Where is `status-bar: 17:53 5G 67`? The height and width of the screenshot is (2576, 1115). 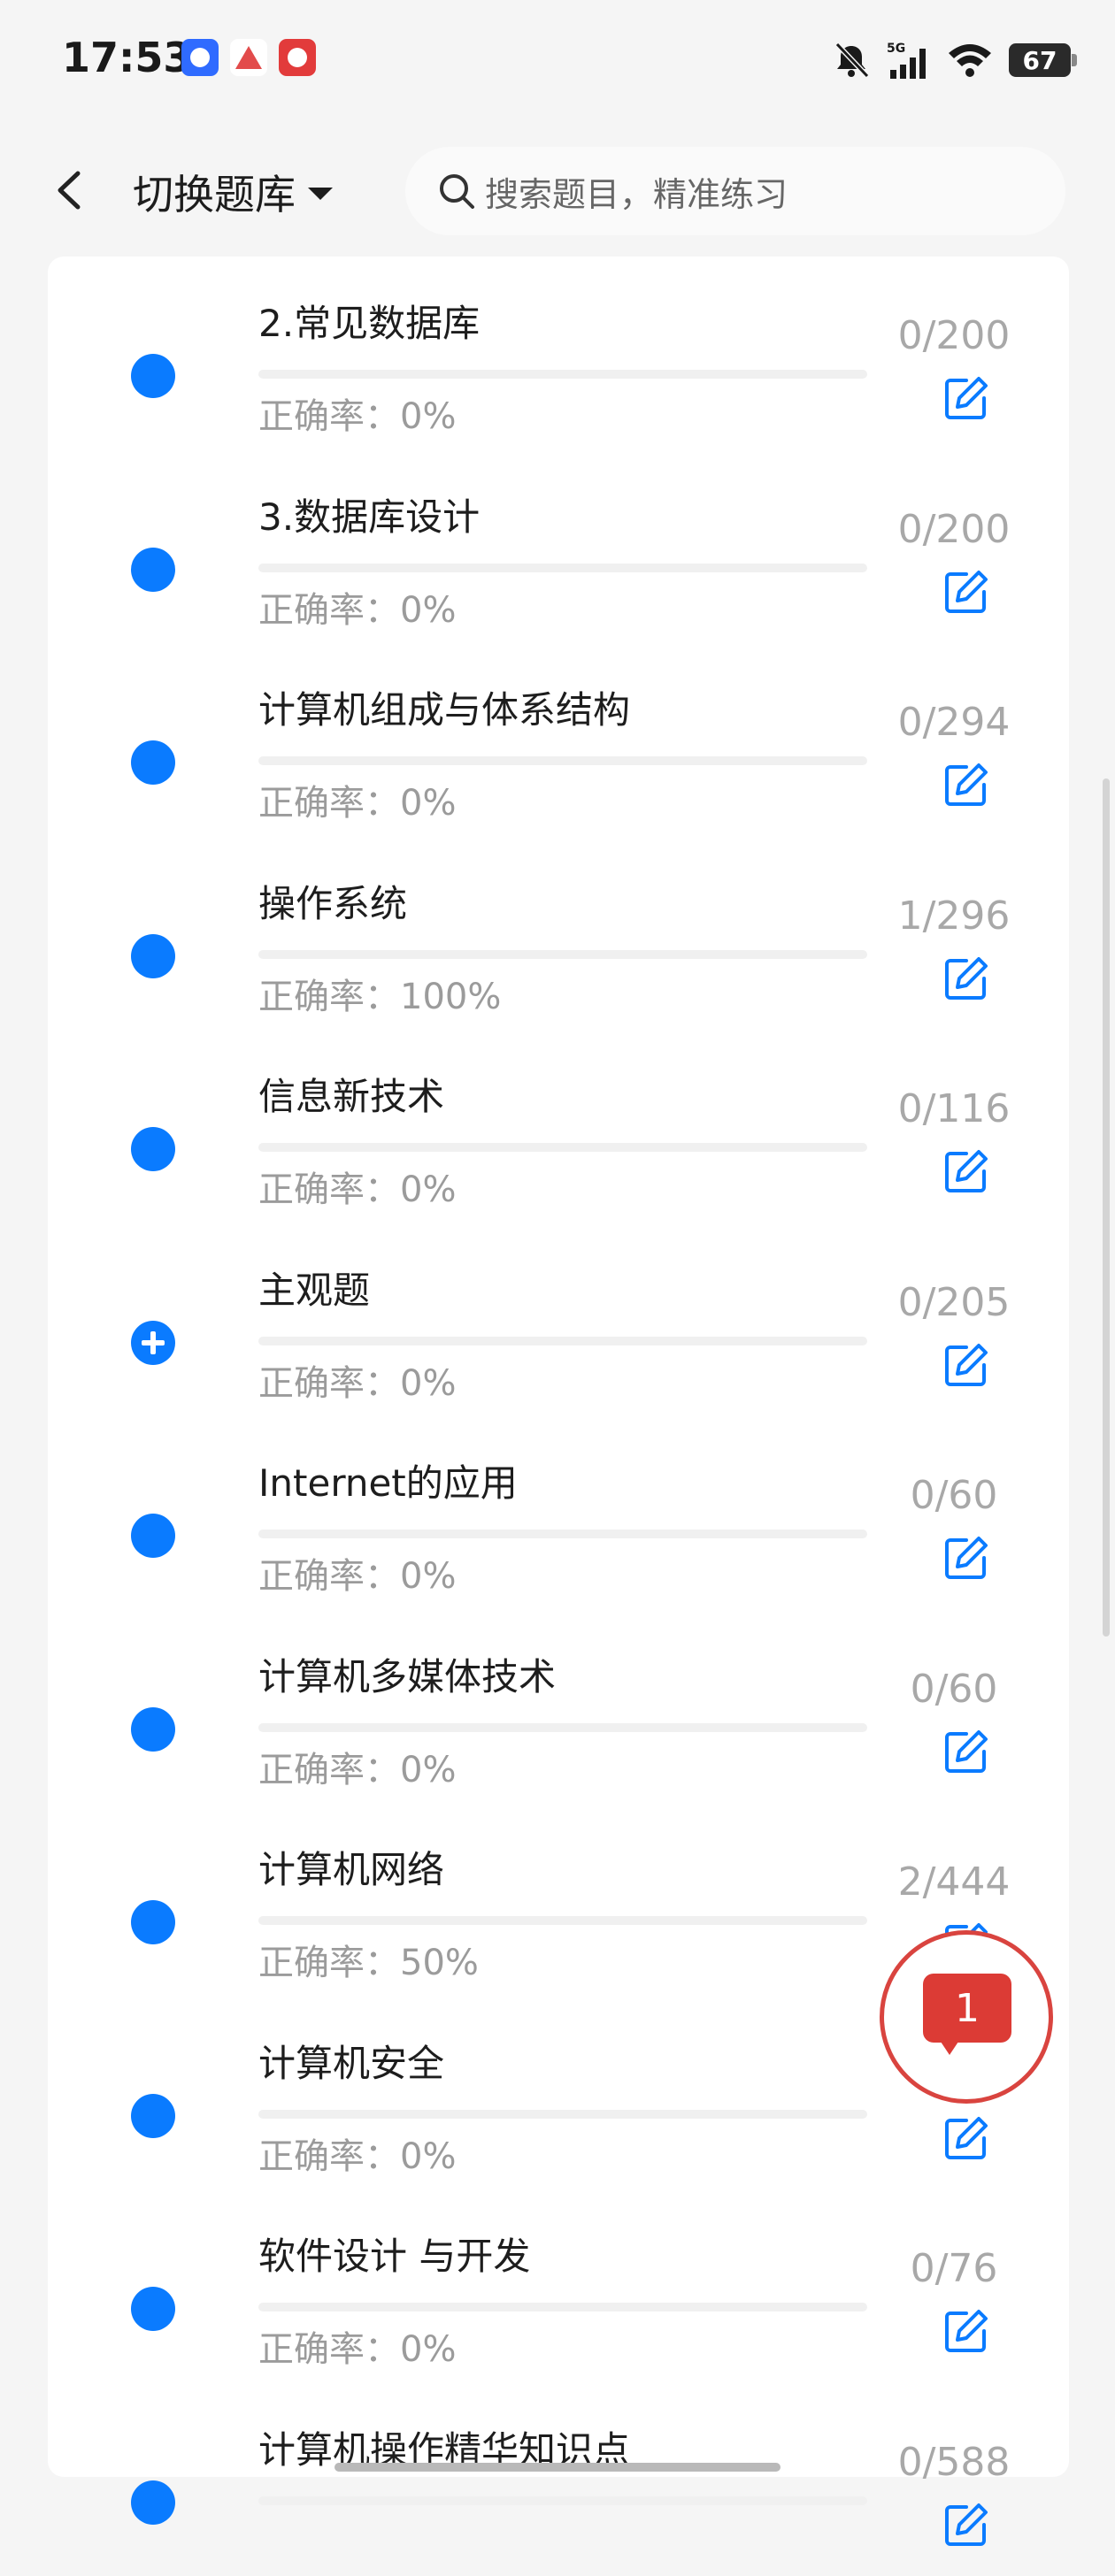
status-bar: 17:53 5G 67 is located at coordinates (557, 62).